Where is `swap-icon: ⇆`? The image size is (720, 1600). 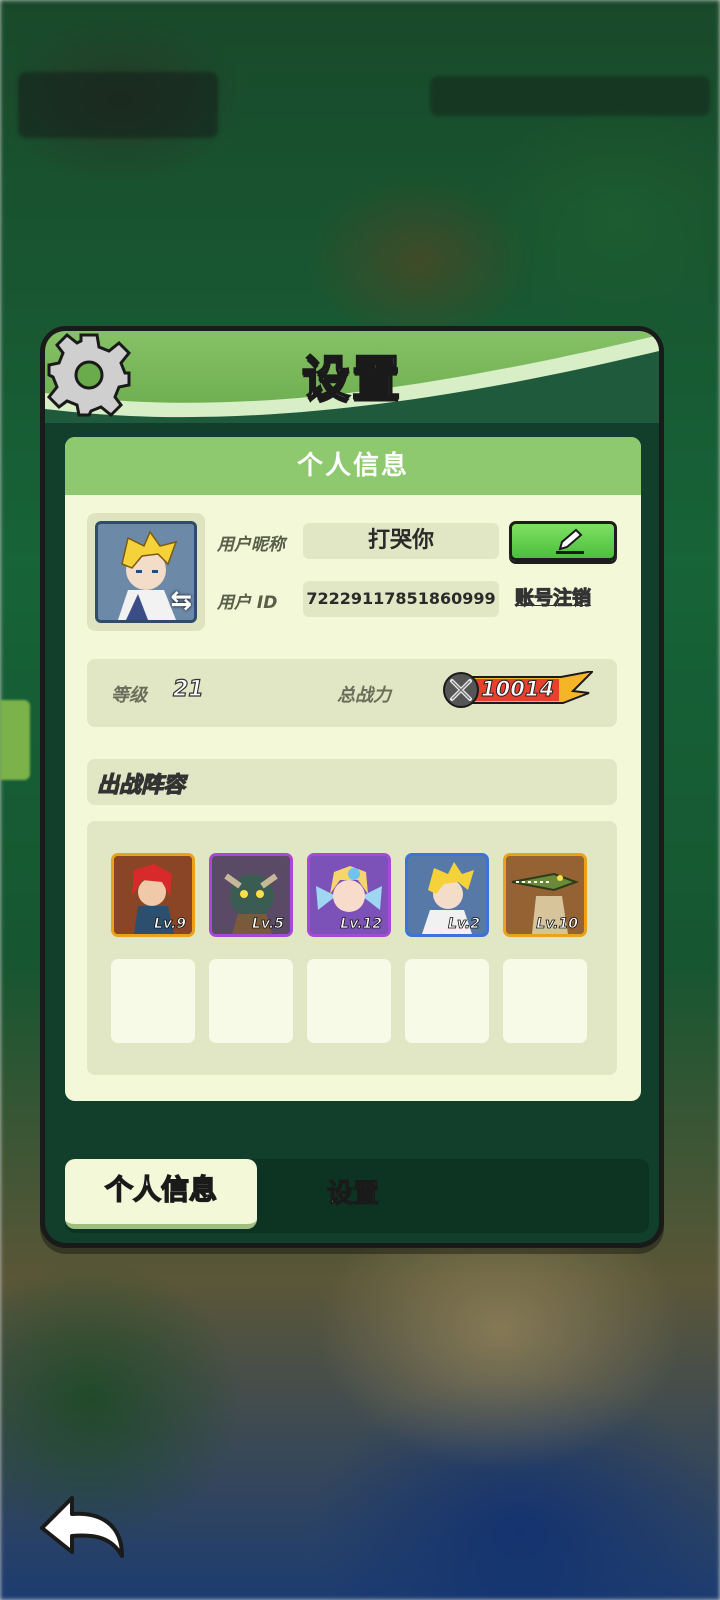 swap-icon: ⇆ is located at coordinates (181, 601).